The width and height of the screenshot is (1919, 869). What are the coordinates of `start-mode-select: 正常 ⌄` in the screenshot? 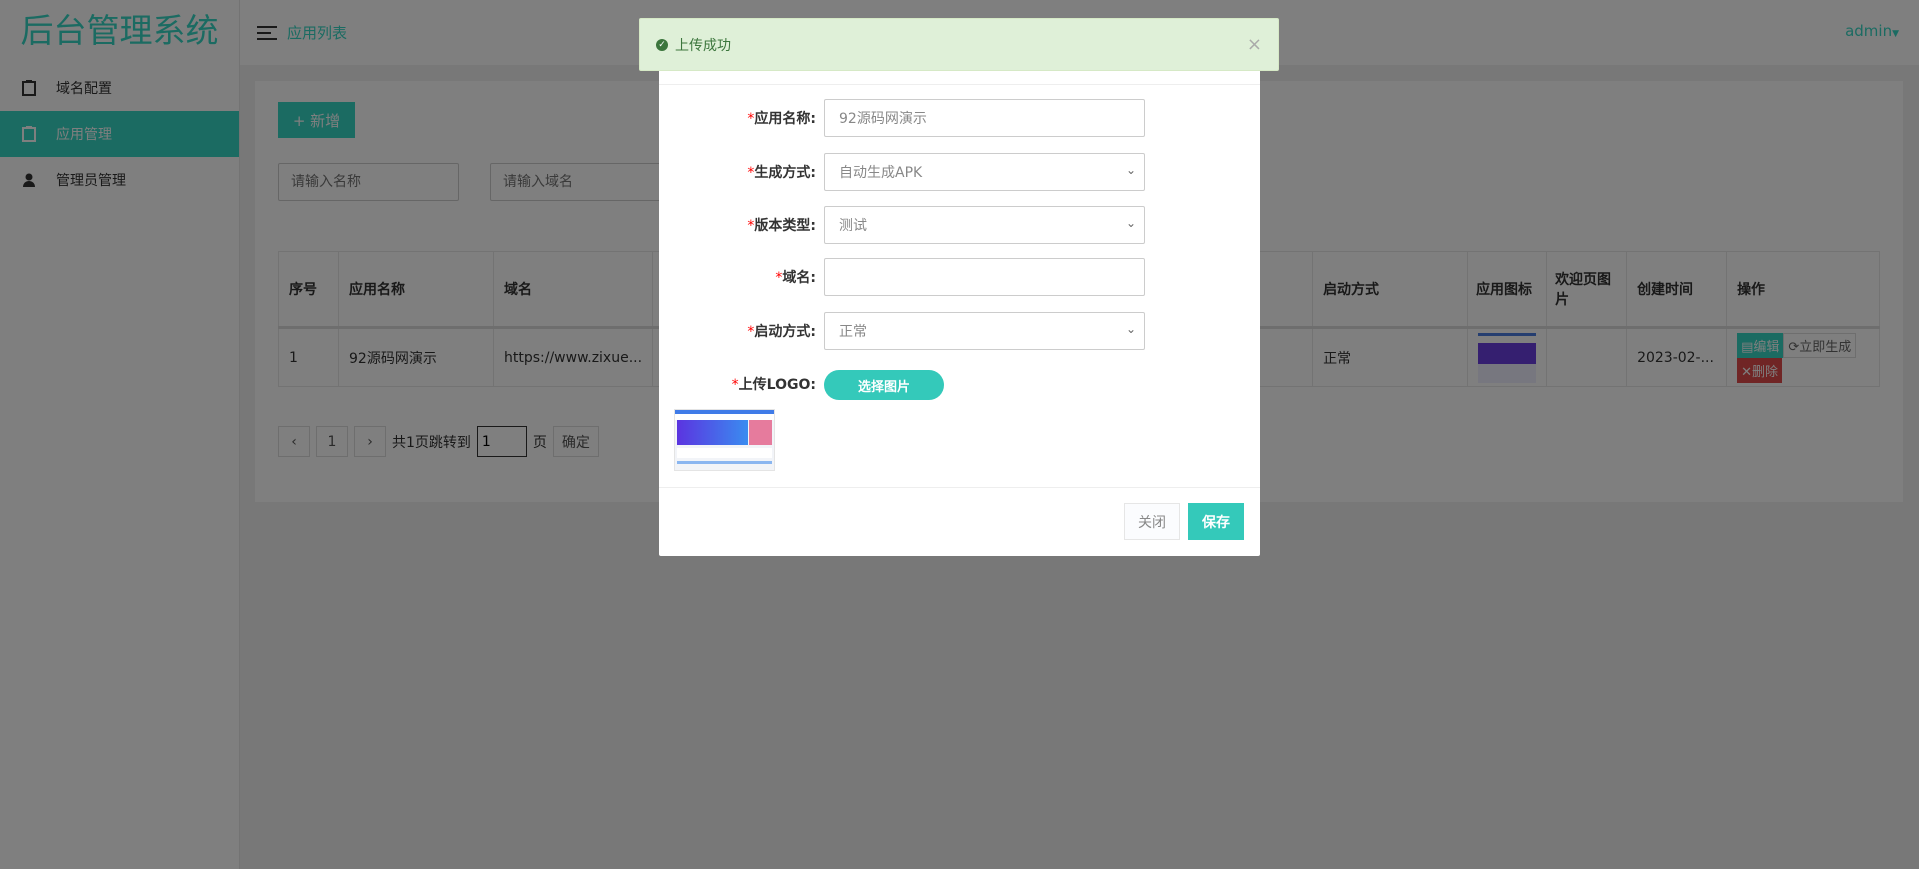 It's located at (984, 331).